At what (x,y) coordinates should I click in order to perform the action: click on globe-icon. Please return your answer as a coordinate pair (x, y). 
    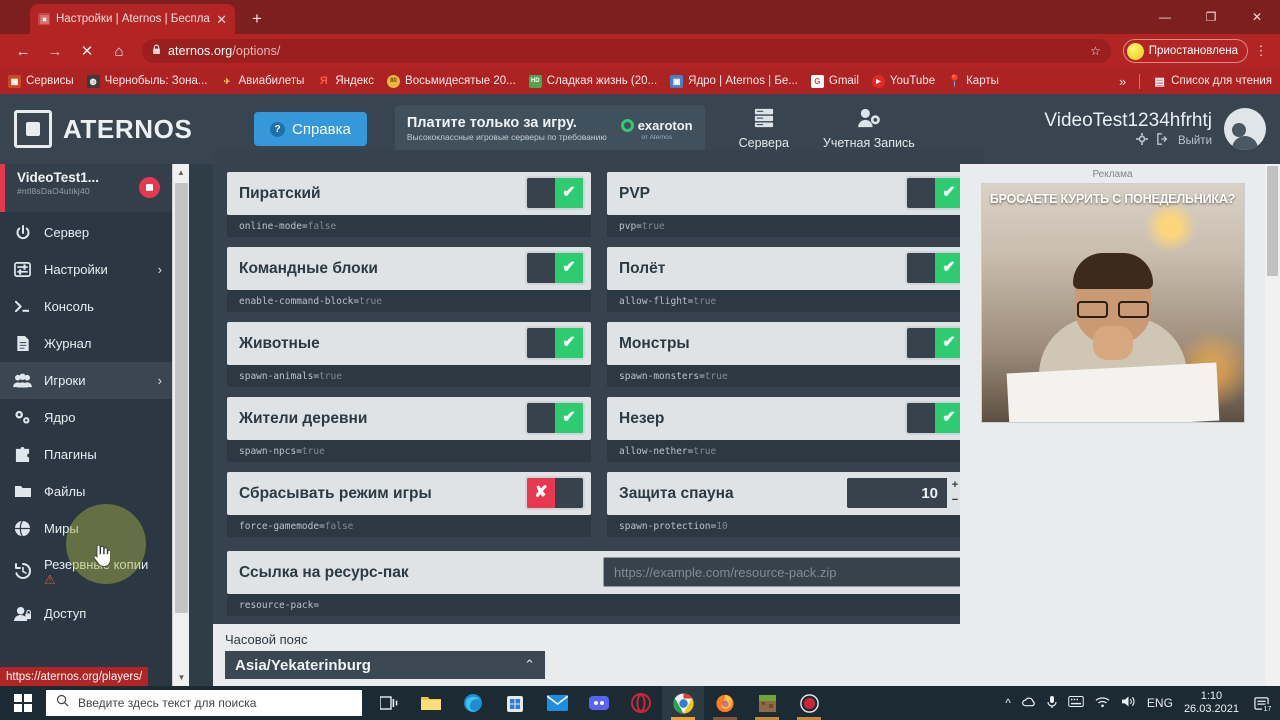
    Looking at the image, I should click on (22, 528).